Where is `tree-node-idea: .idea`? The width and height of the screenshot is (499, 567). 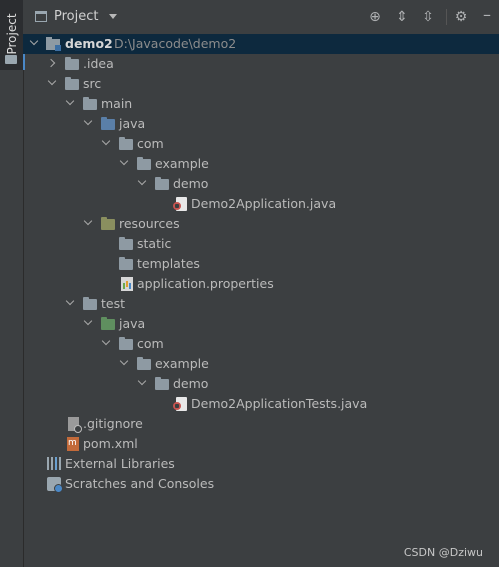
tree-node-idea: .idea is located at coordinates (261, 64).